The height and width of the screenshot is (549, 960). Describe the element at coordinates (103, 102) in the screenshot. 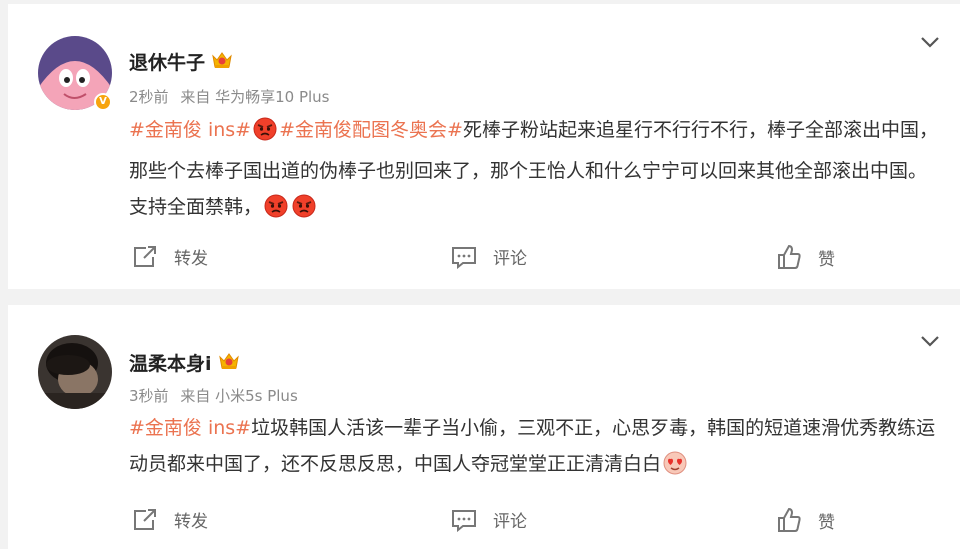

I see `verified-badge-icon: V` at that location.